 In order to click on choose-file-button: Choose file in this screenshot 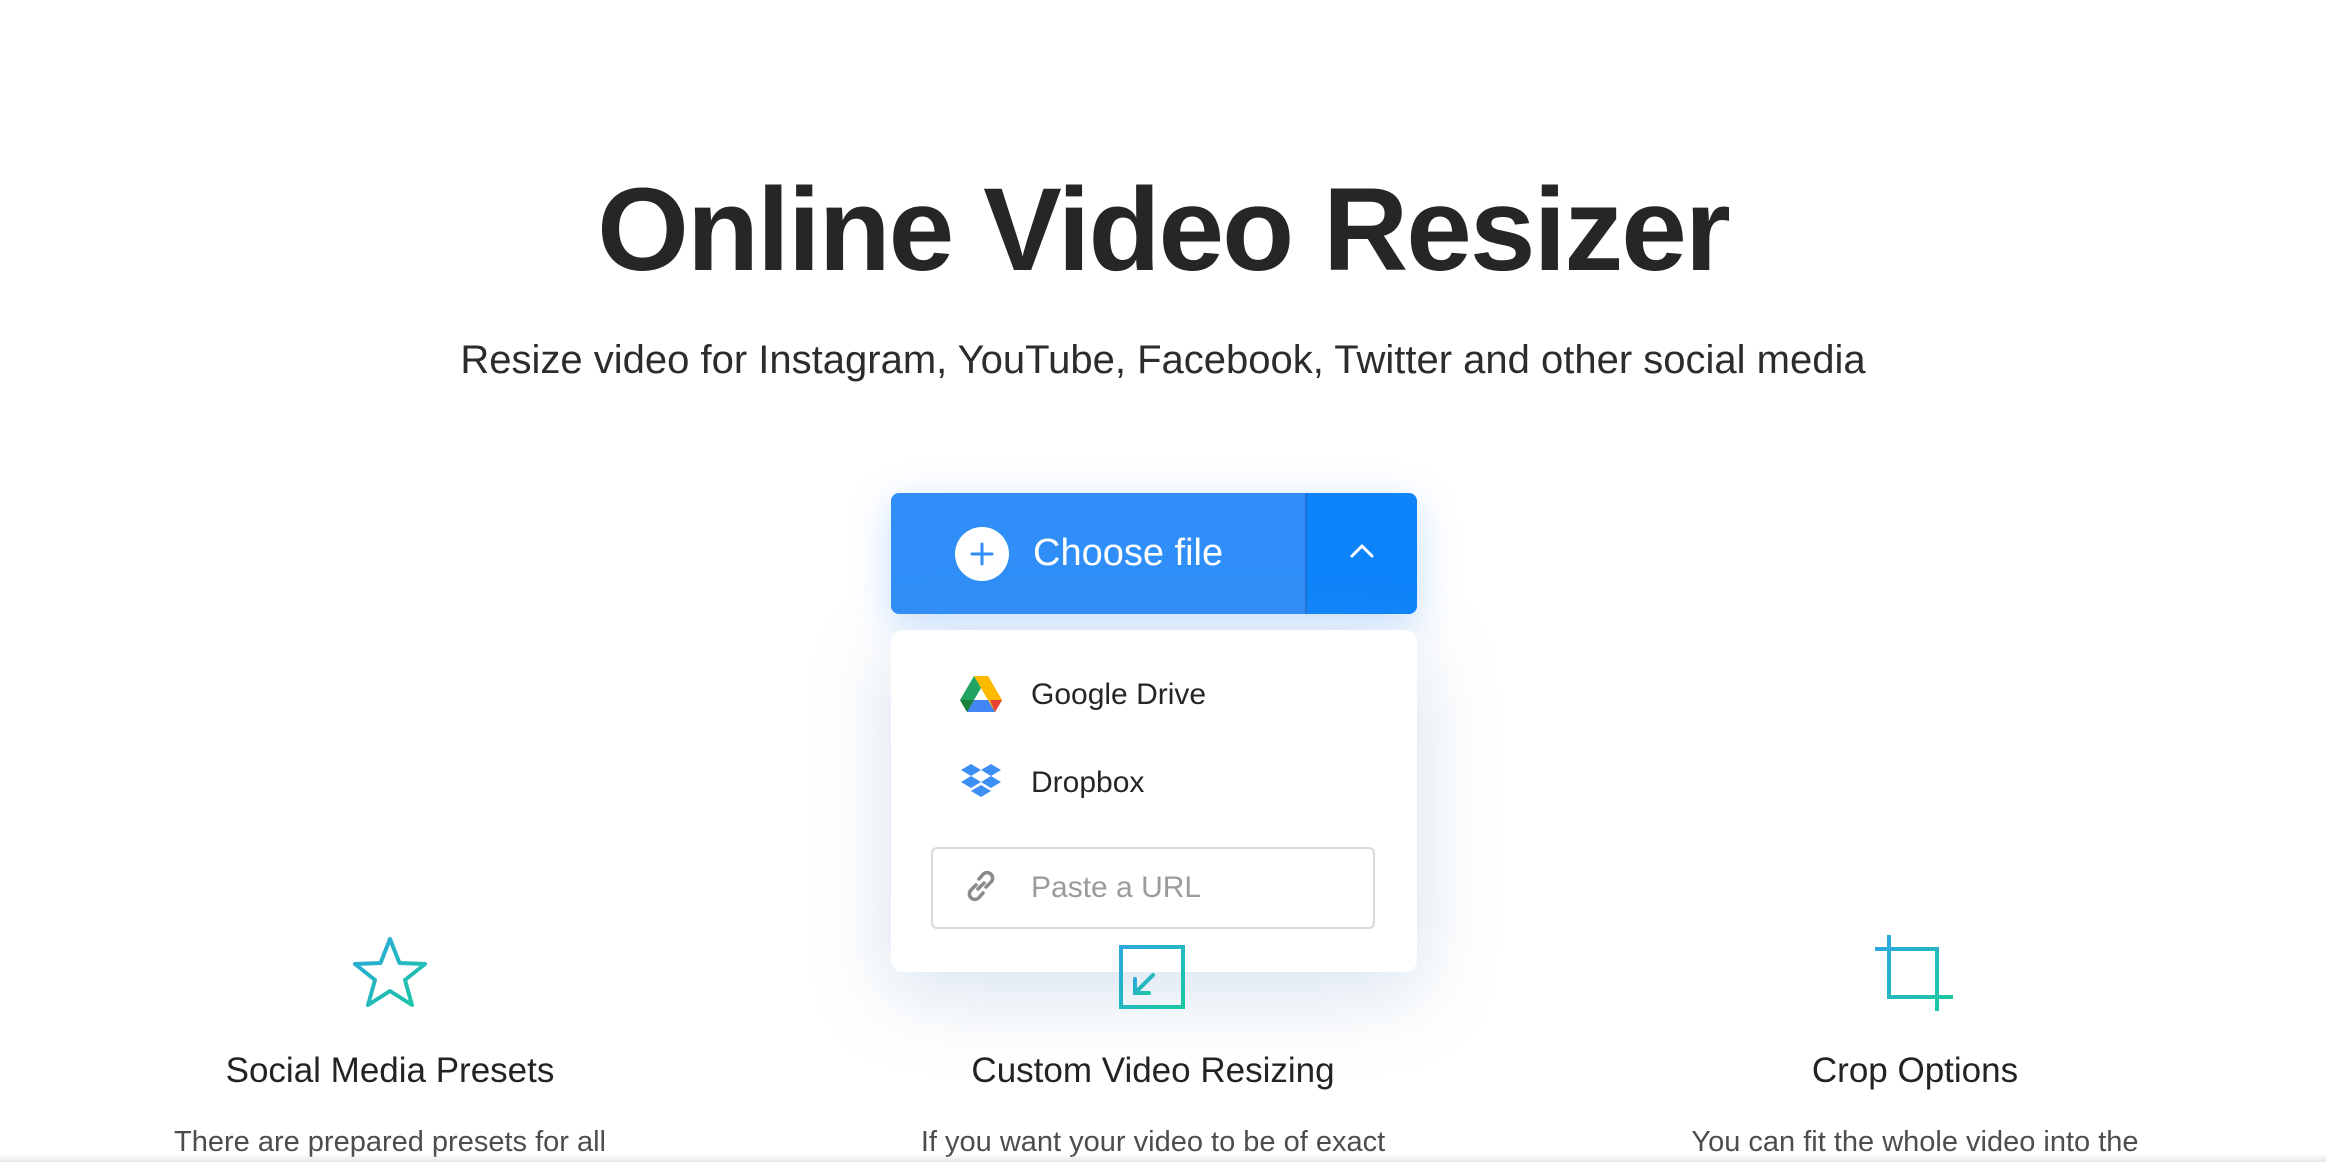, I will do `click(1098, 553)`.